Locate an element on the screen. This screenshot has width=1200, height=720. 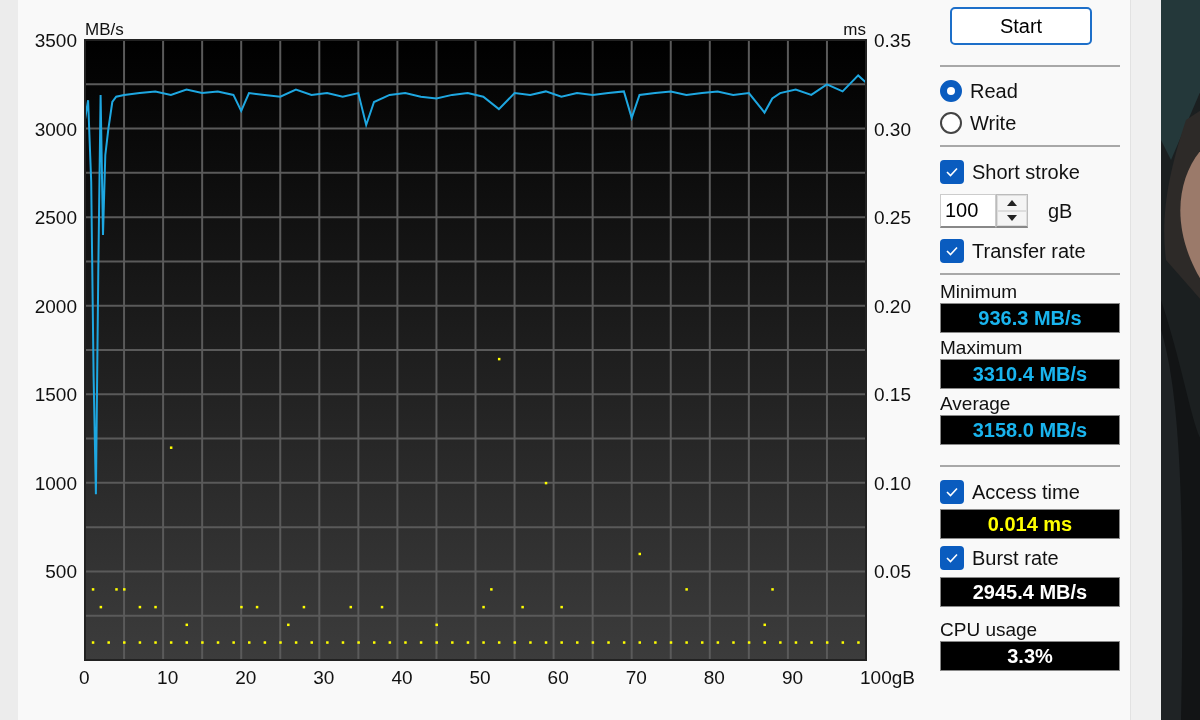
axis-tick-label: 0.20 is located at coordinates (892, 306).